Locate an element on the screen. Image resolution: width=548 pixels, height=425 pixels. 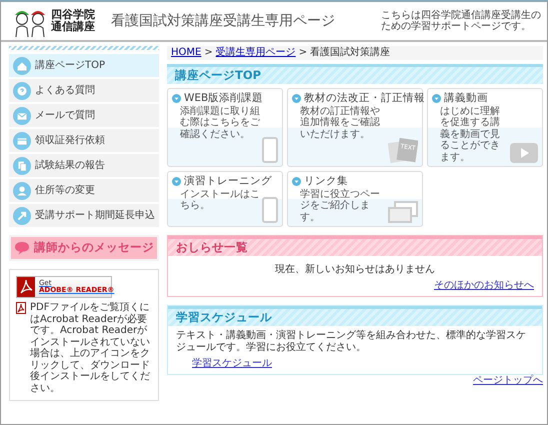
feature-card: リンク集 学習に役立つページをご紹介します。 is located at coordinates (355, 199).